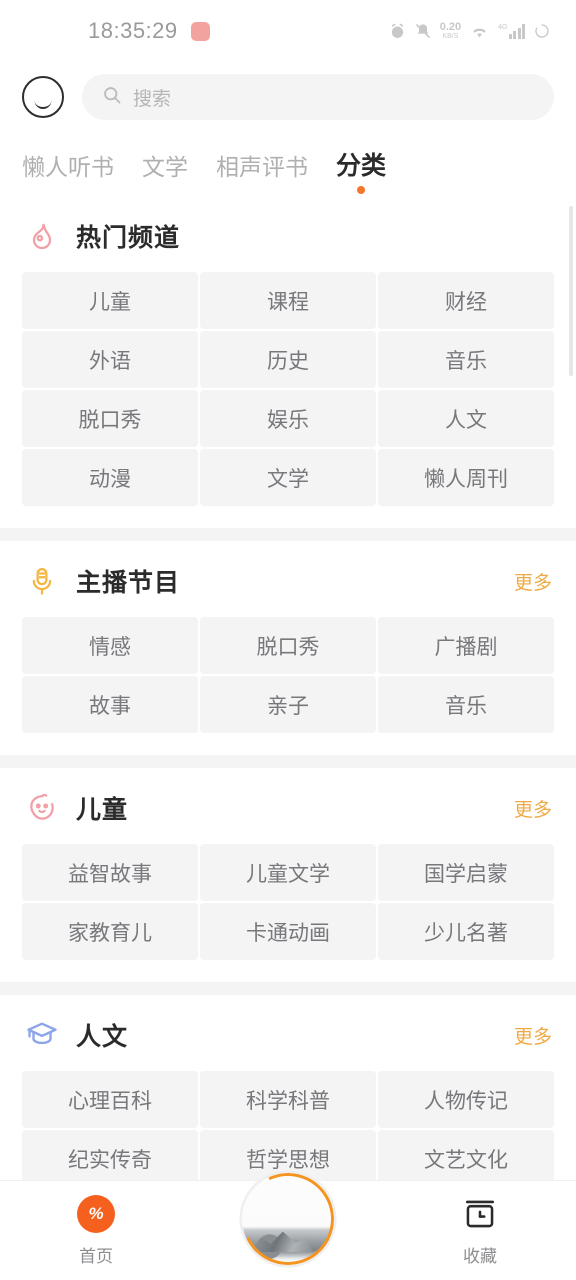 The image size is (576, 1280). Describe the element at coordinates (110, 300) in the screenshot. I see `chip-item: 儿童` at that location.